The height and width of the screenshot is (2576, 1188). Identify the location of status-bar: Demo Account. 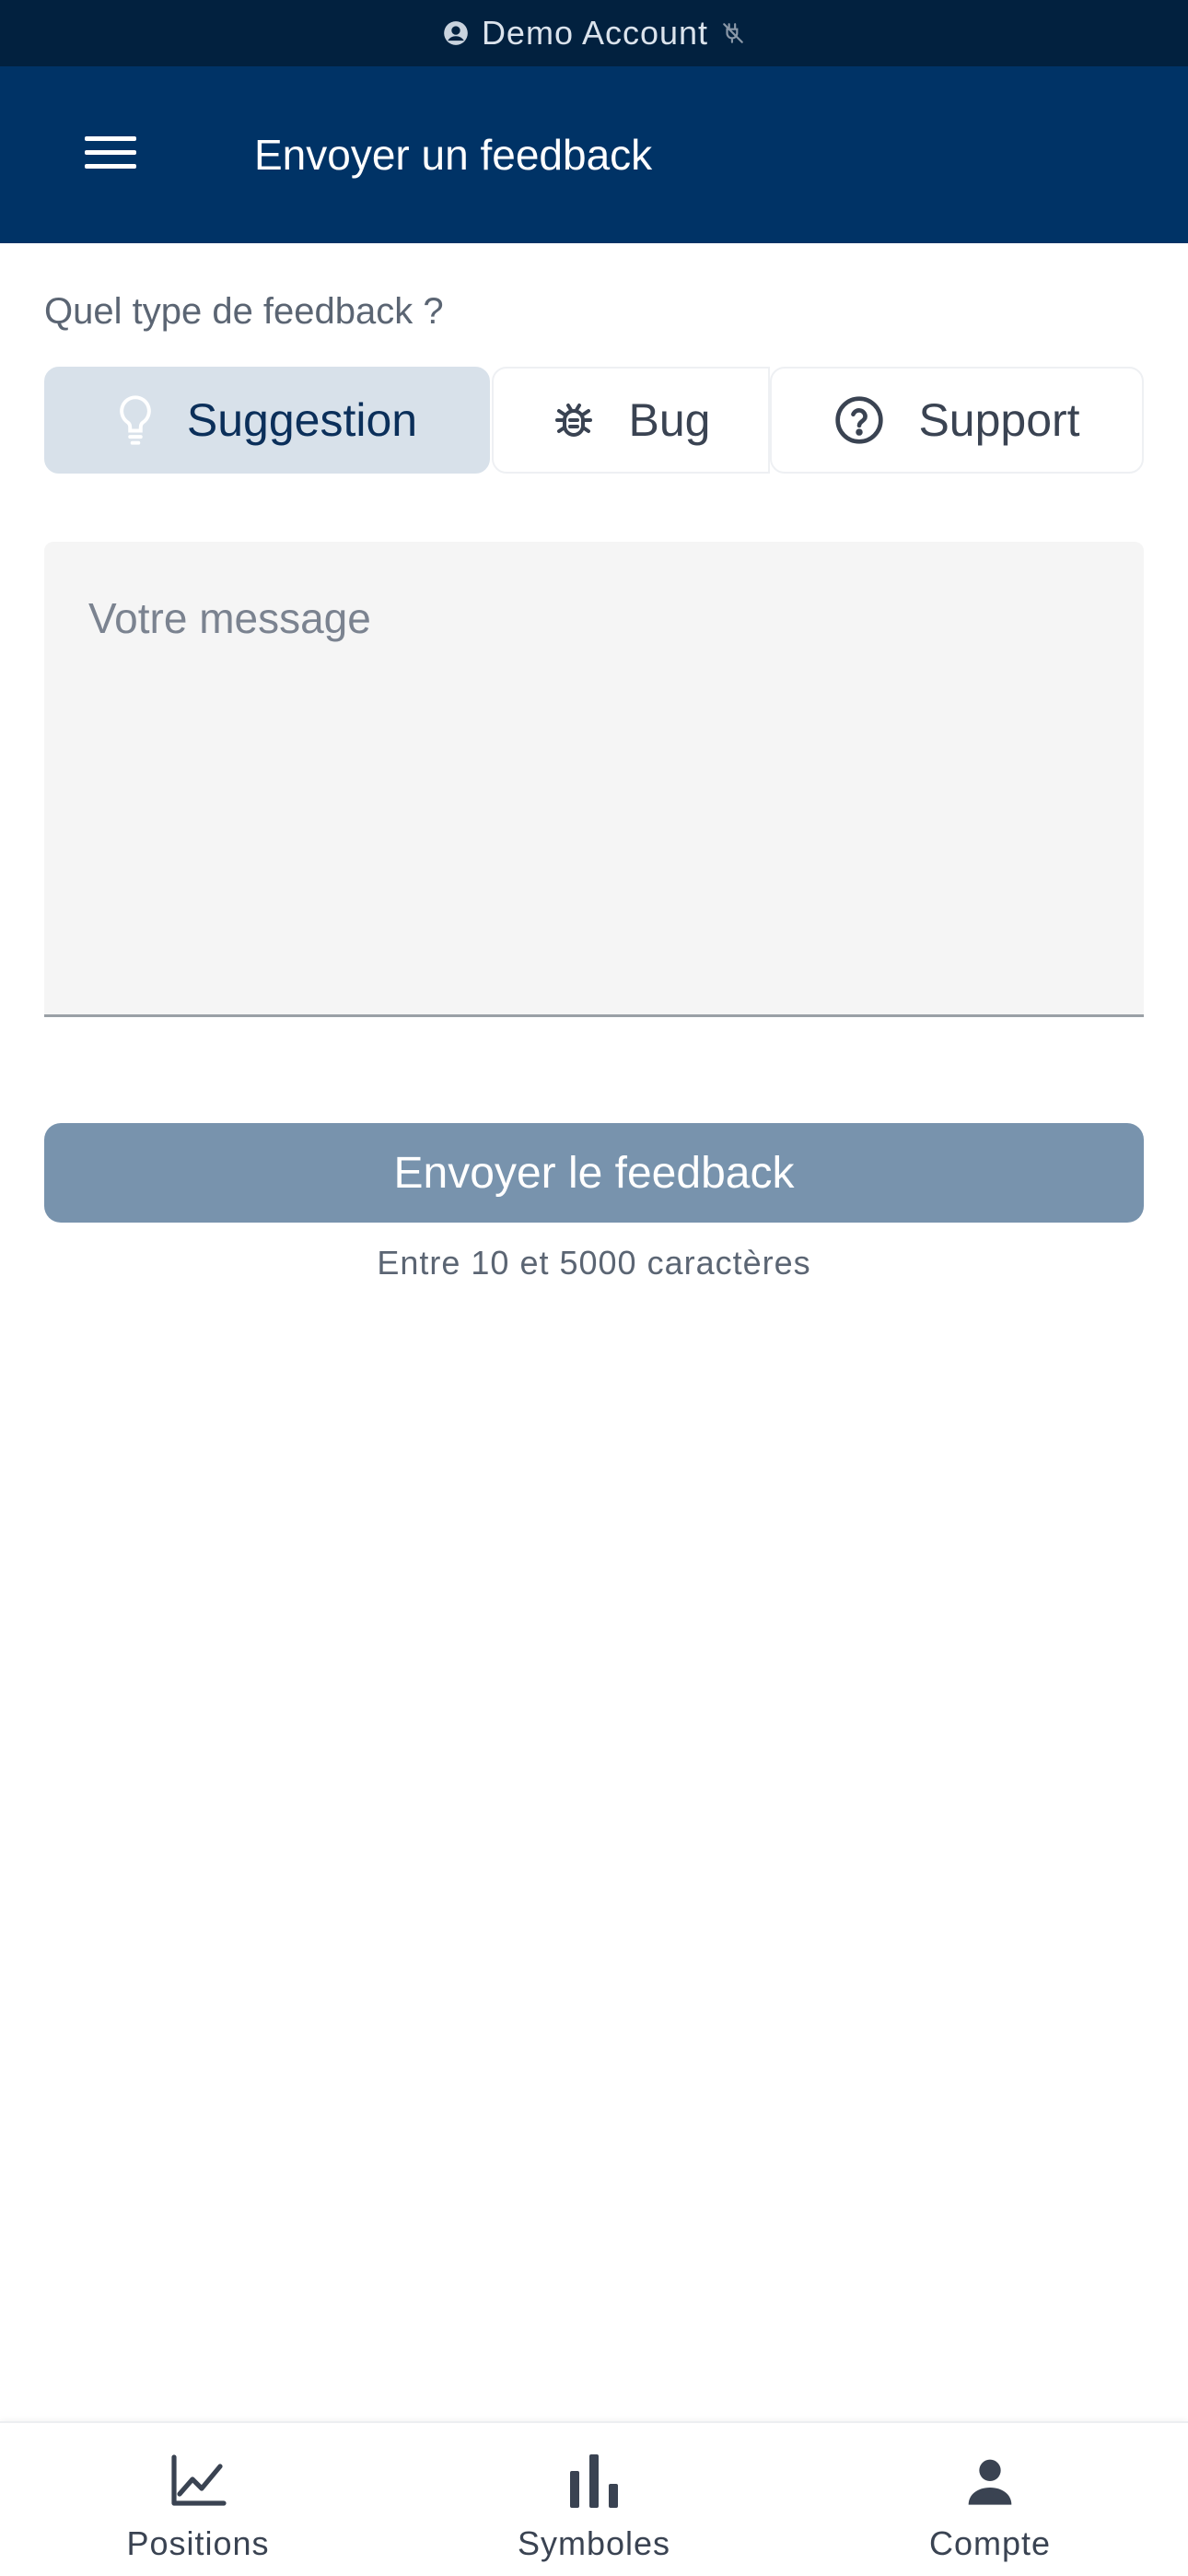
(594, 33).